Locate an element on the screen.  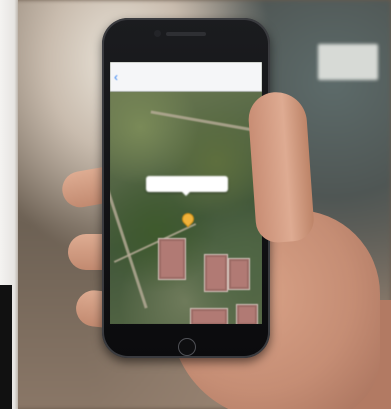
location-callout is located at coordinates (187, 186).